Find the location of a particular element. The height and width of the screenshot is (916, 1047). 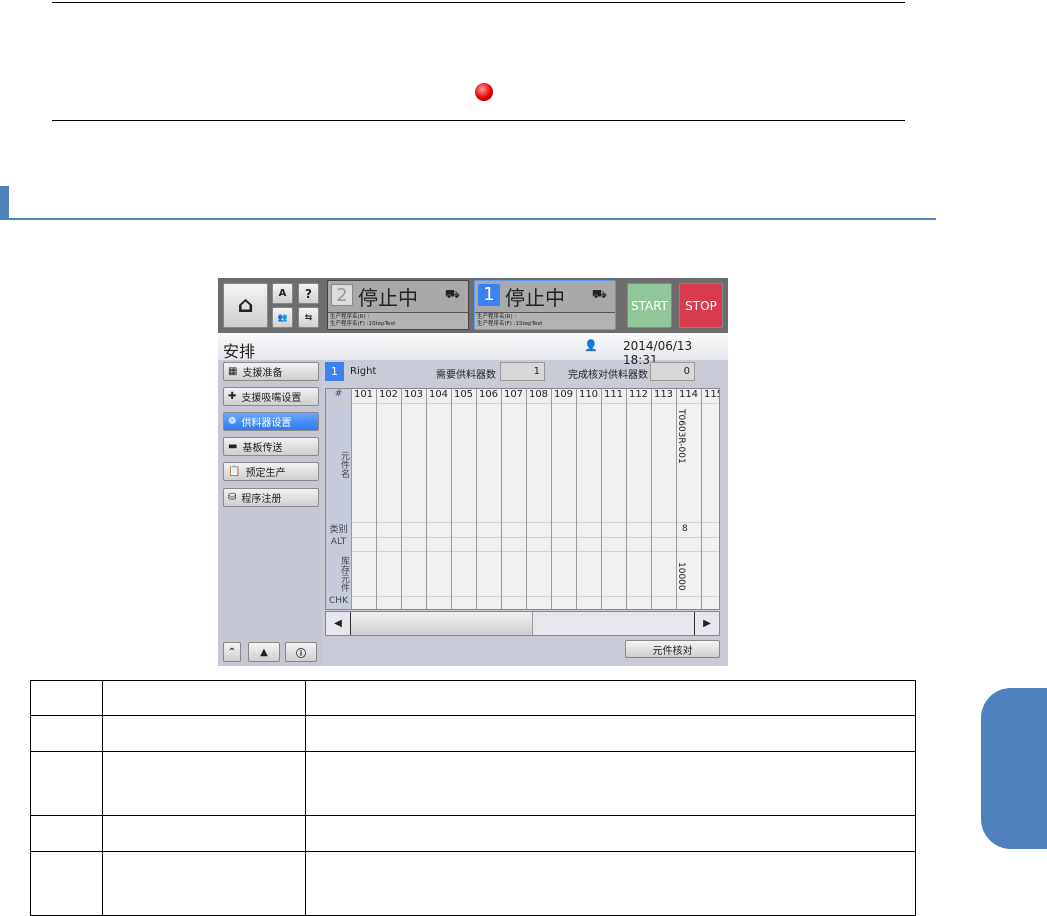

row-label: CHK is located at coordinates (338, 602).